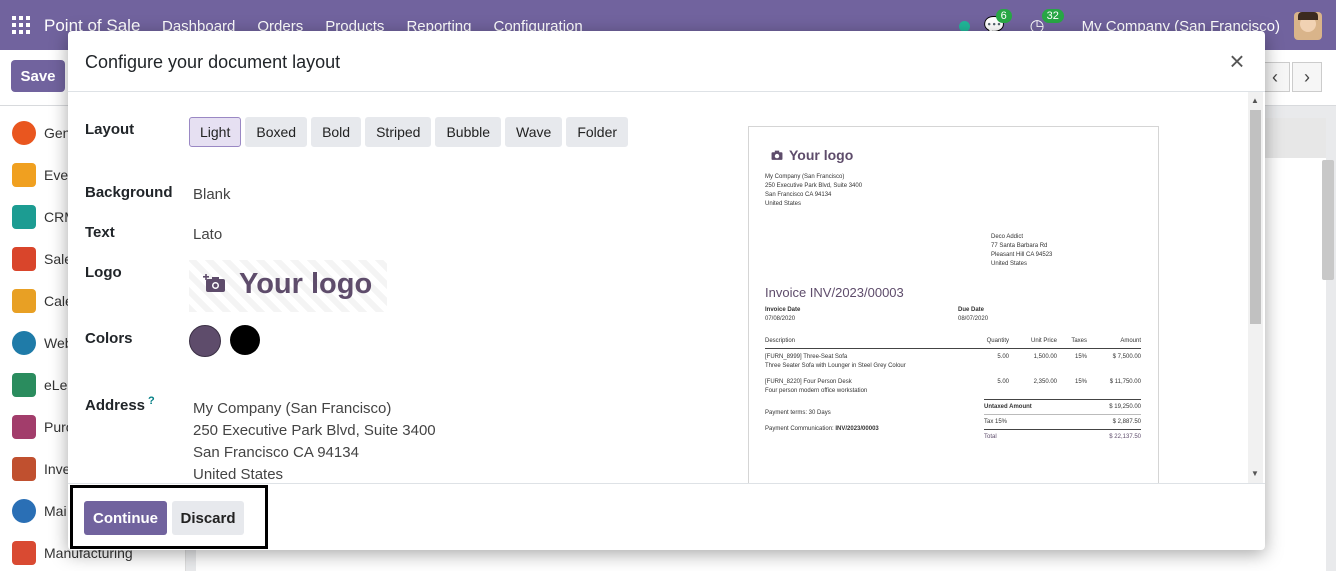  Describe the element at coordinates (597, 132) in the screenshot. I see `layout-option-folder: Folder` at that location.